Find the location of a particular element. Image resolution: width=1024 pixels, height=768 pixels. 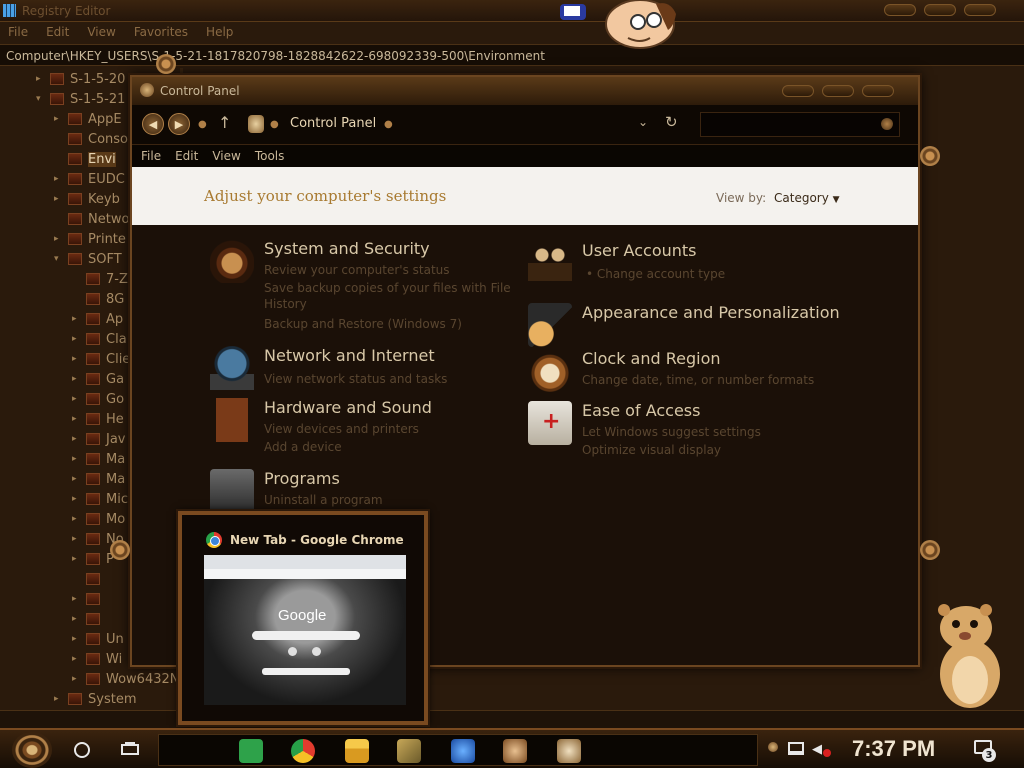

category-programs: Programs Uninstall a program is located at coordinates (360, 491).